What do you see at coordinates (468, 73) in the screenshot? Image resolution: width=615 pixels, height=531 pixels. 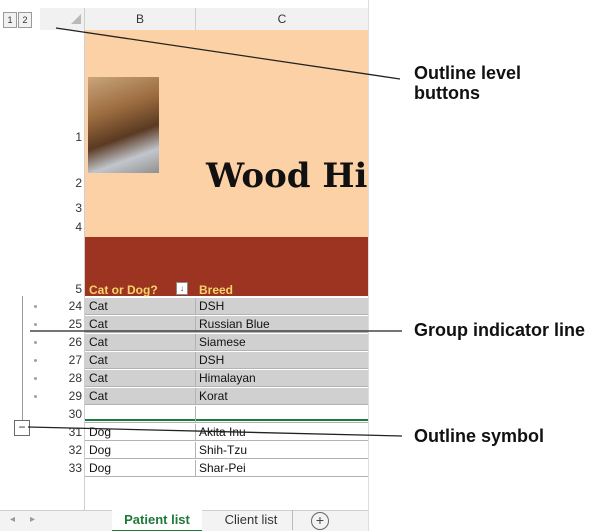 I see `callout-outline-level-line1: Outline level` at bounding box center [468, 73].